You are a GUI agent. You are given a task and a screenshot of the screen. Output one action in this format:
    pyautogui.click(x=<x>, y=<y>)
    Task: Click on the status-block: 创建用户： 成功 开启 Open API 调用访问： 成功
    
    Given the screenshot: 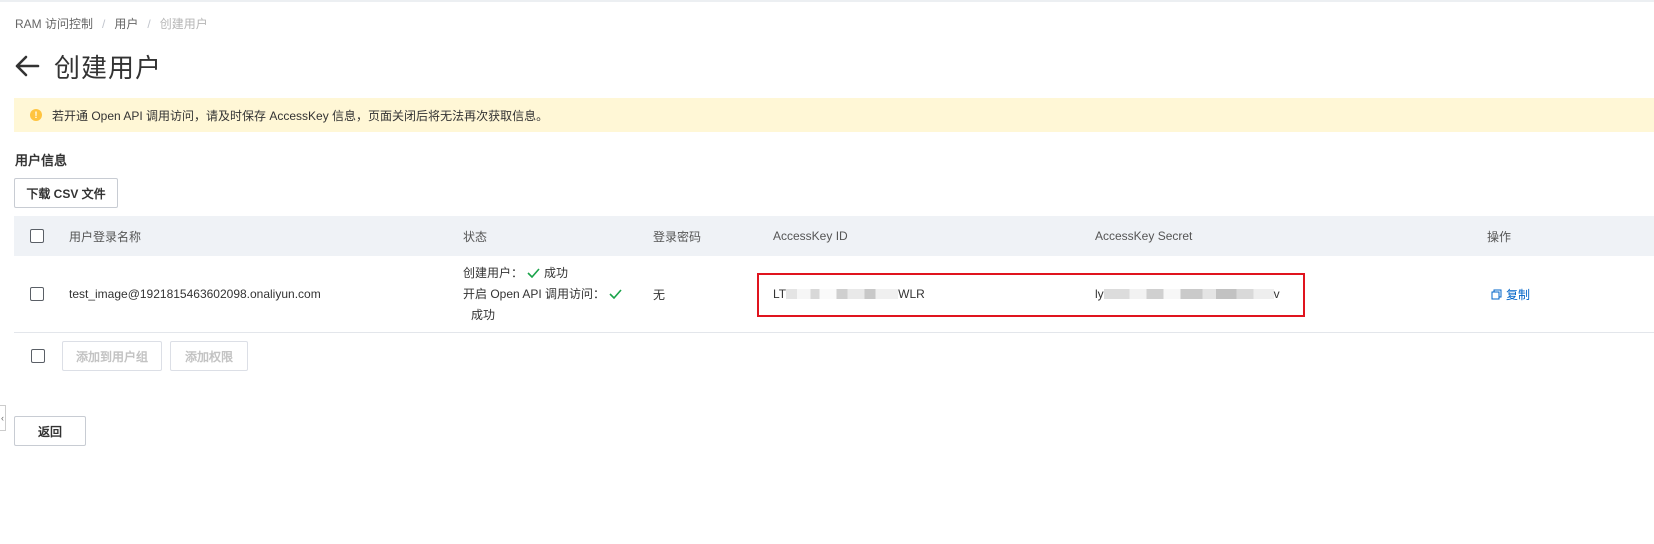 What is the action you would take?
    pyautogui.click(x=544, y=294)
    